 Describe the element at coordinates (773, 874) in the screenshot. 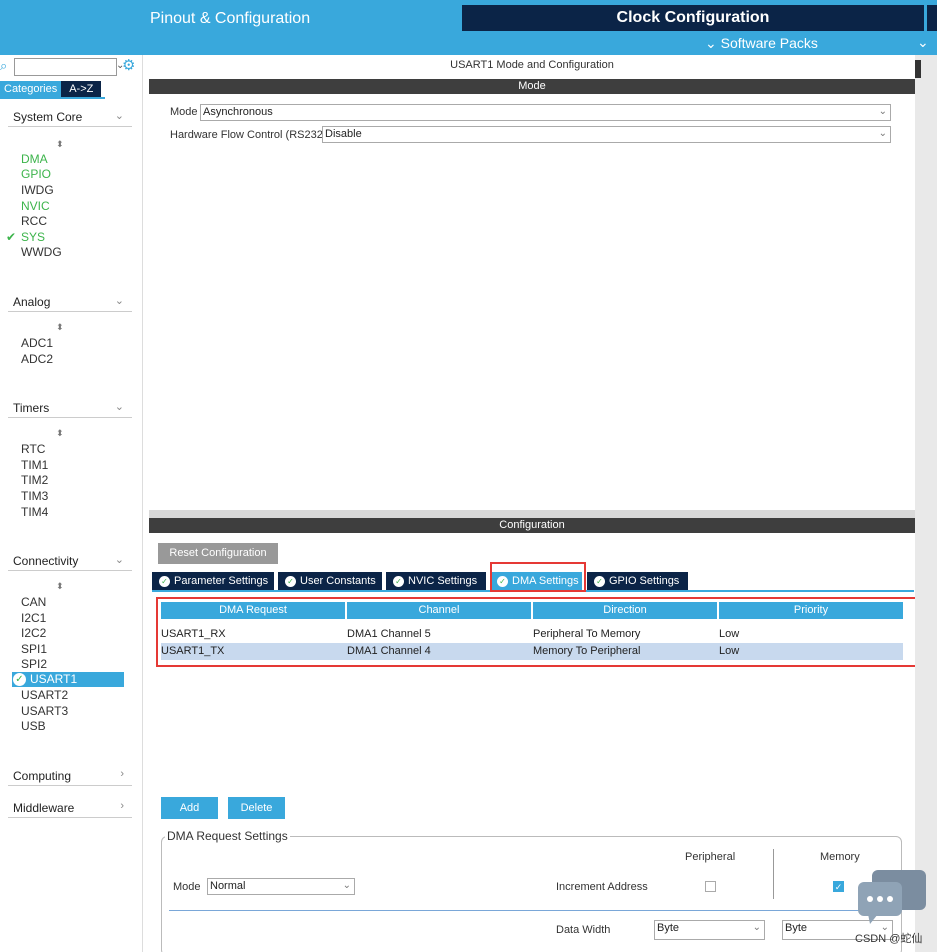

I see `column-divider` at that location.